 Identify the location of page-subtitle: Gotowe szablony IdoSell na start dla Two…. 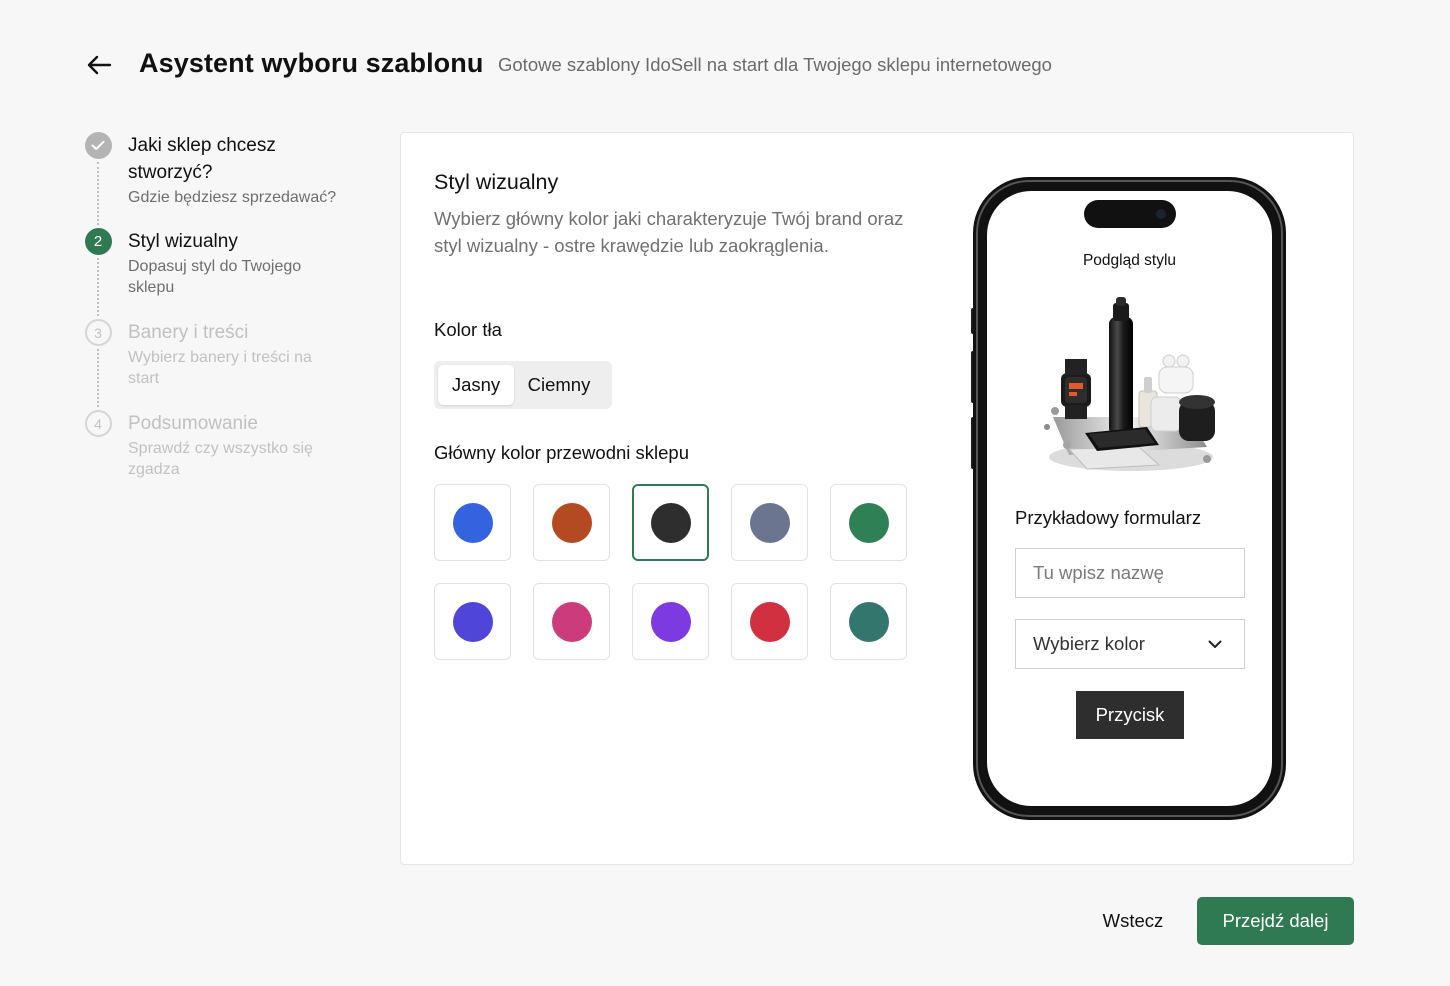
(775, 64).